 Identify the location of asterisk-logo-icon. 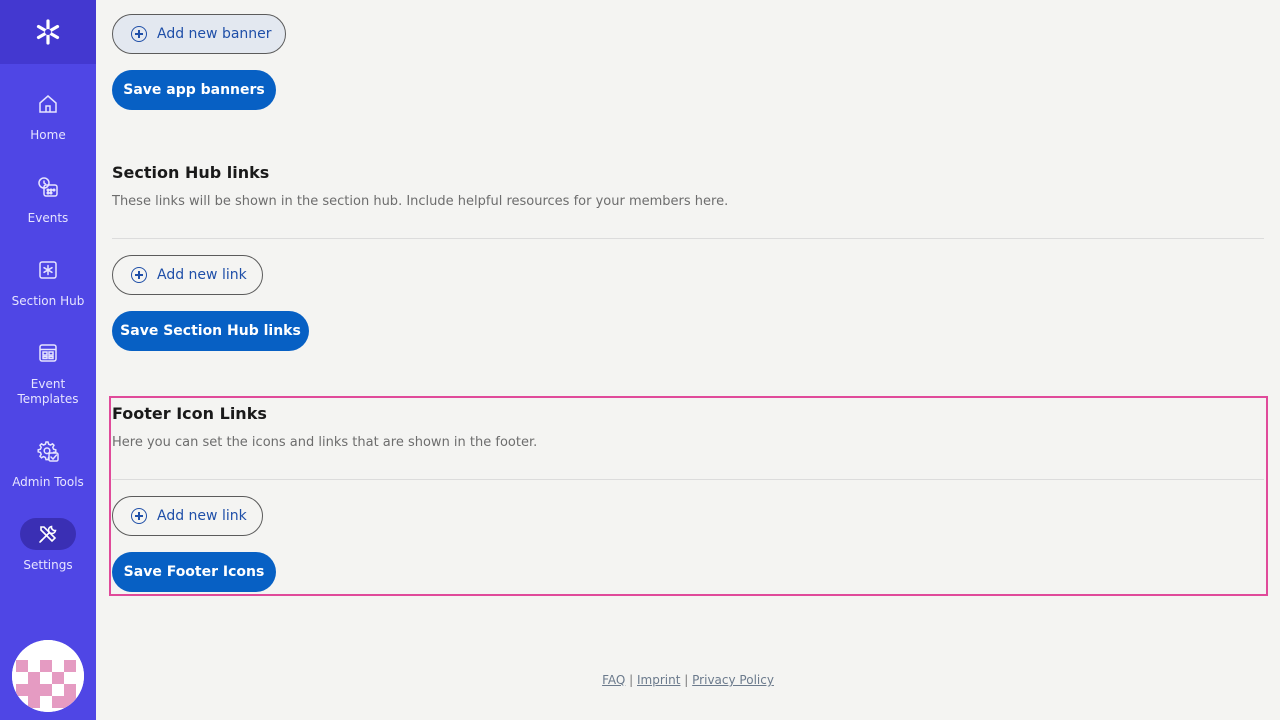
(48, 32).